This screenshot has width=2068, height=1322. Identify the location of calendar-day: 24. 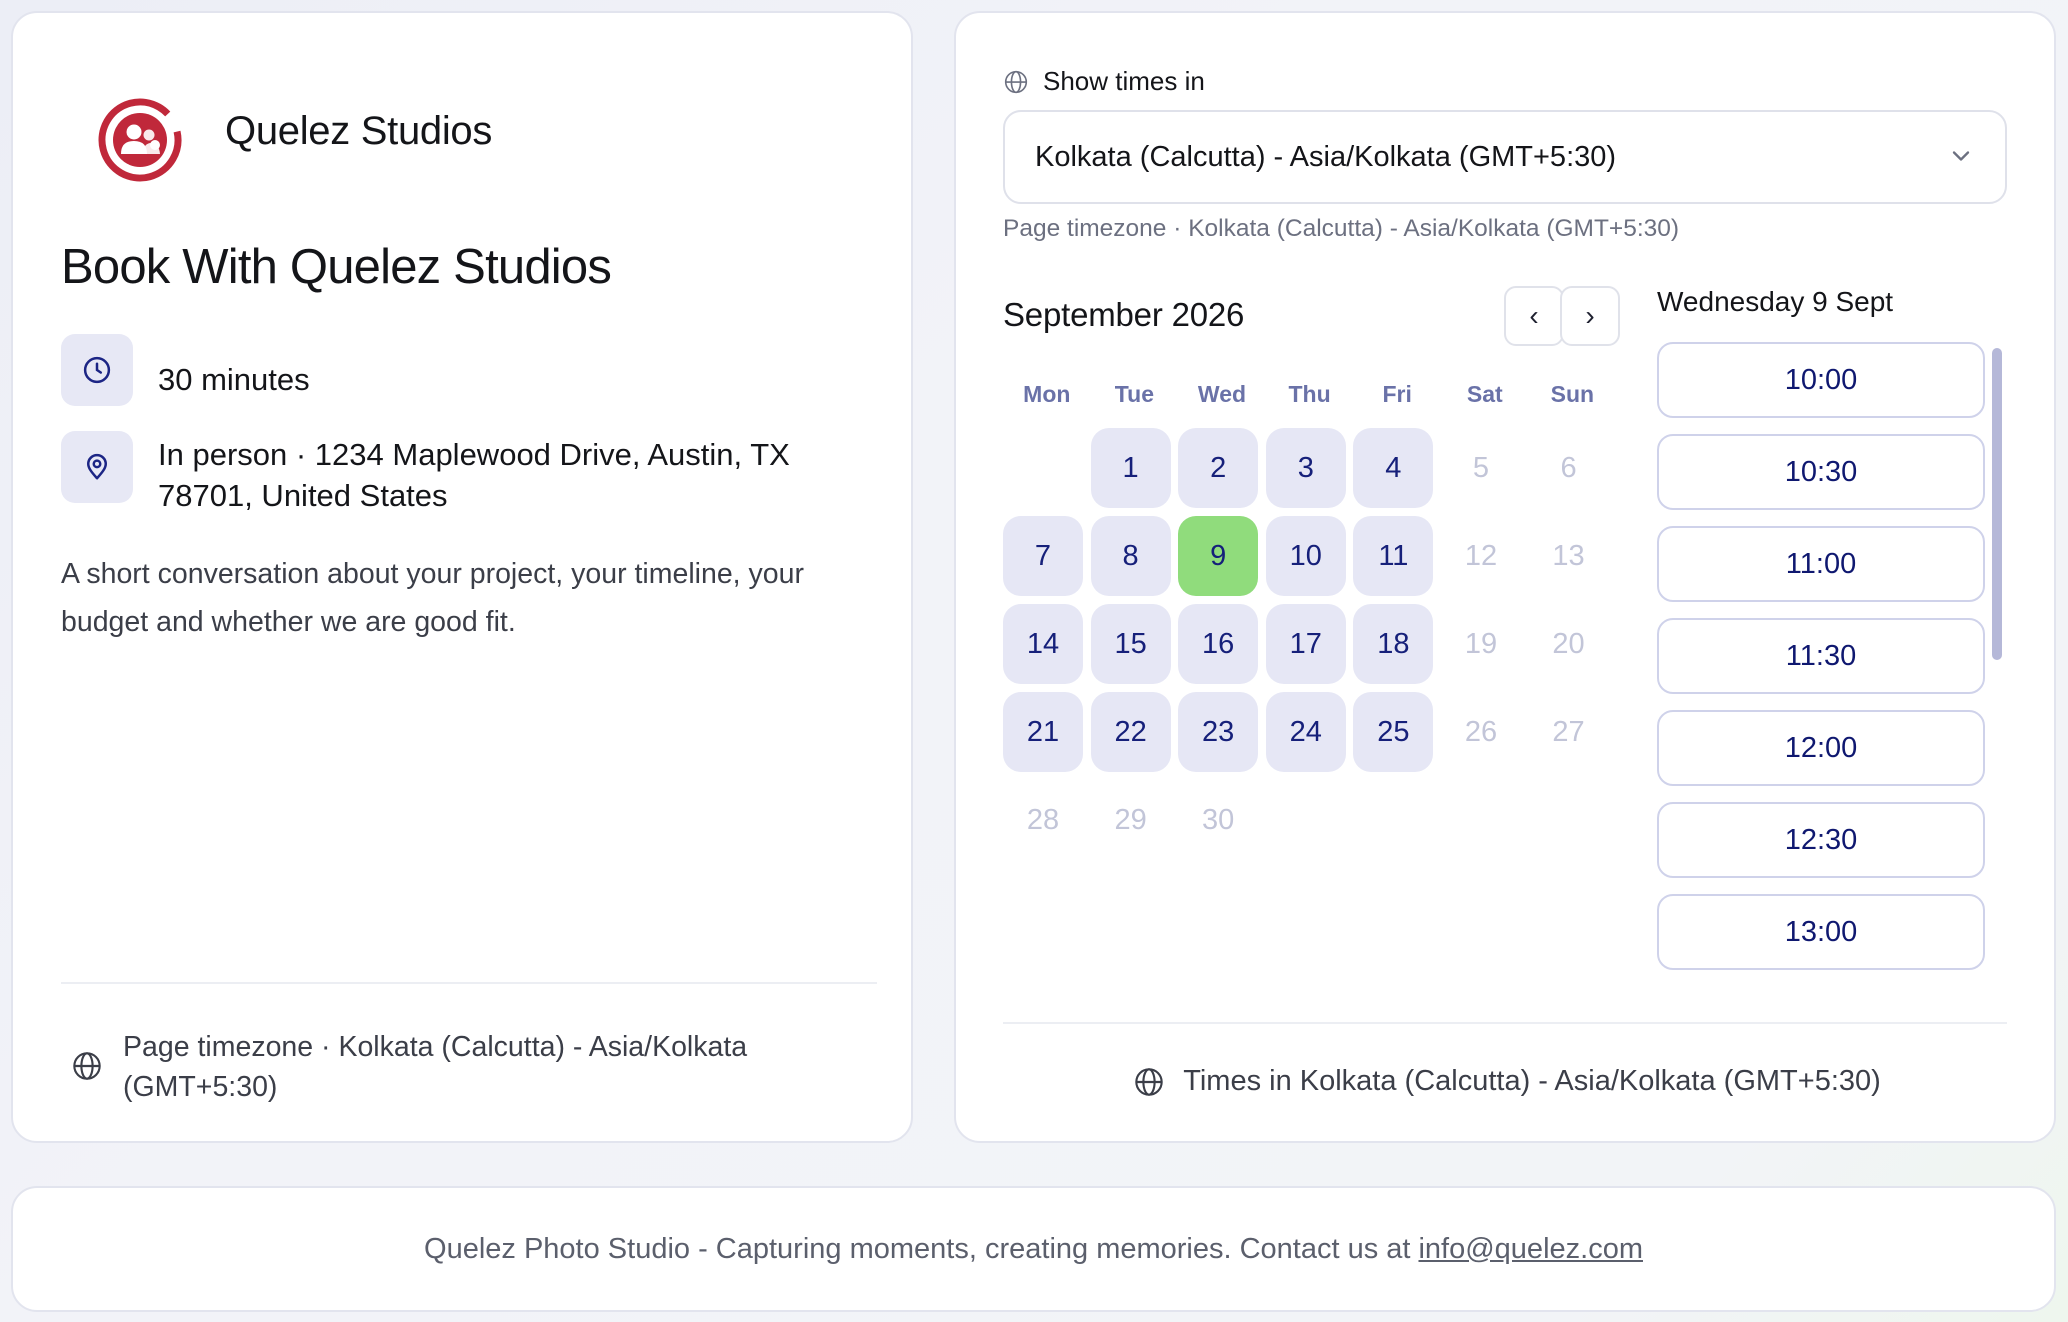
(1305, 732).